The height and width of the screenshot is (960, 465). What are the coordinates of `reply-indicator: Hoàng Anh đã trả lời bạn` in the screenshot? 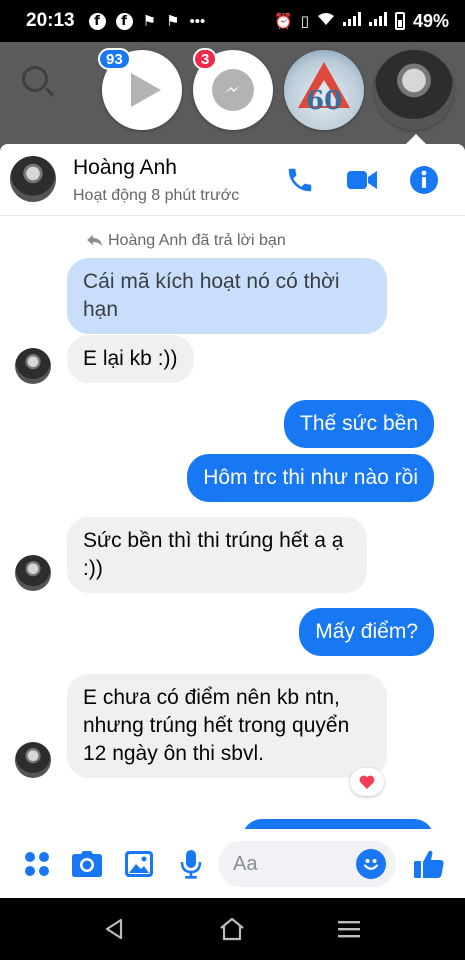 It's located at (186, 241).